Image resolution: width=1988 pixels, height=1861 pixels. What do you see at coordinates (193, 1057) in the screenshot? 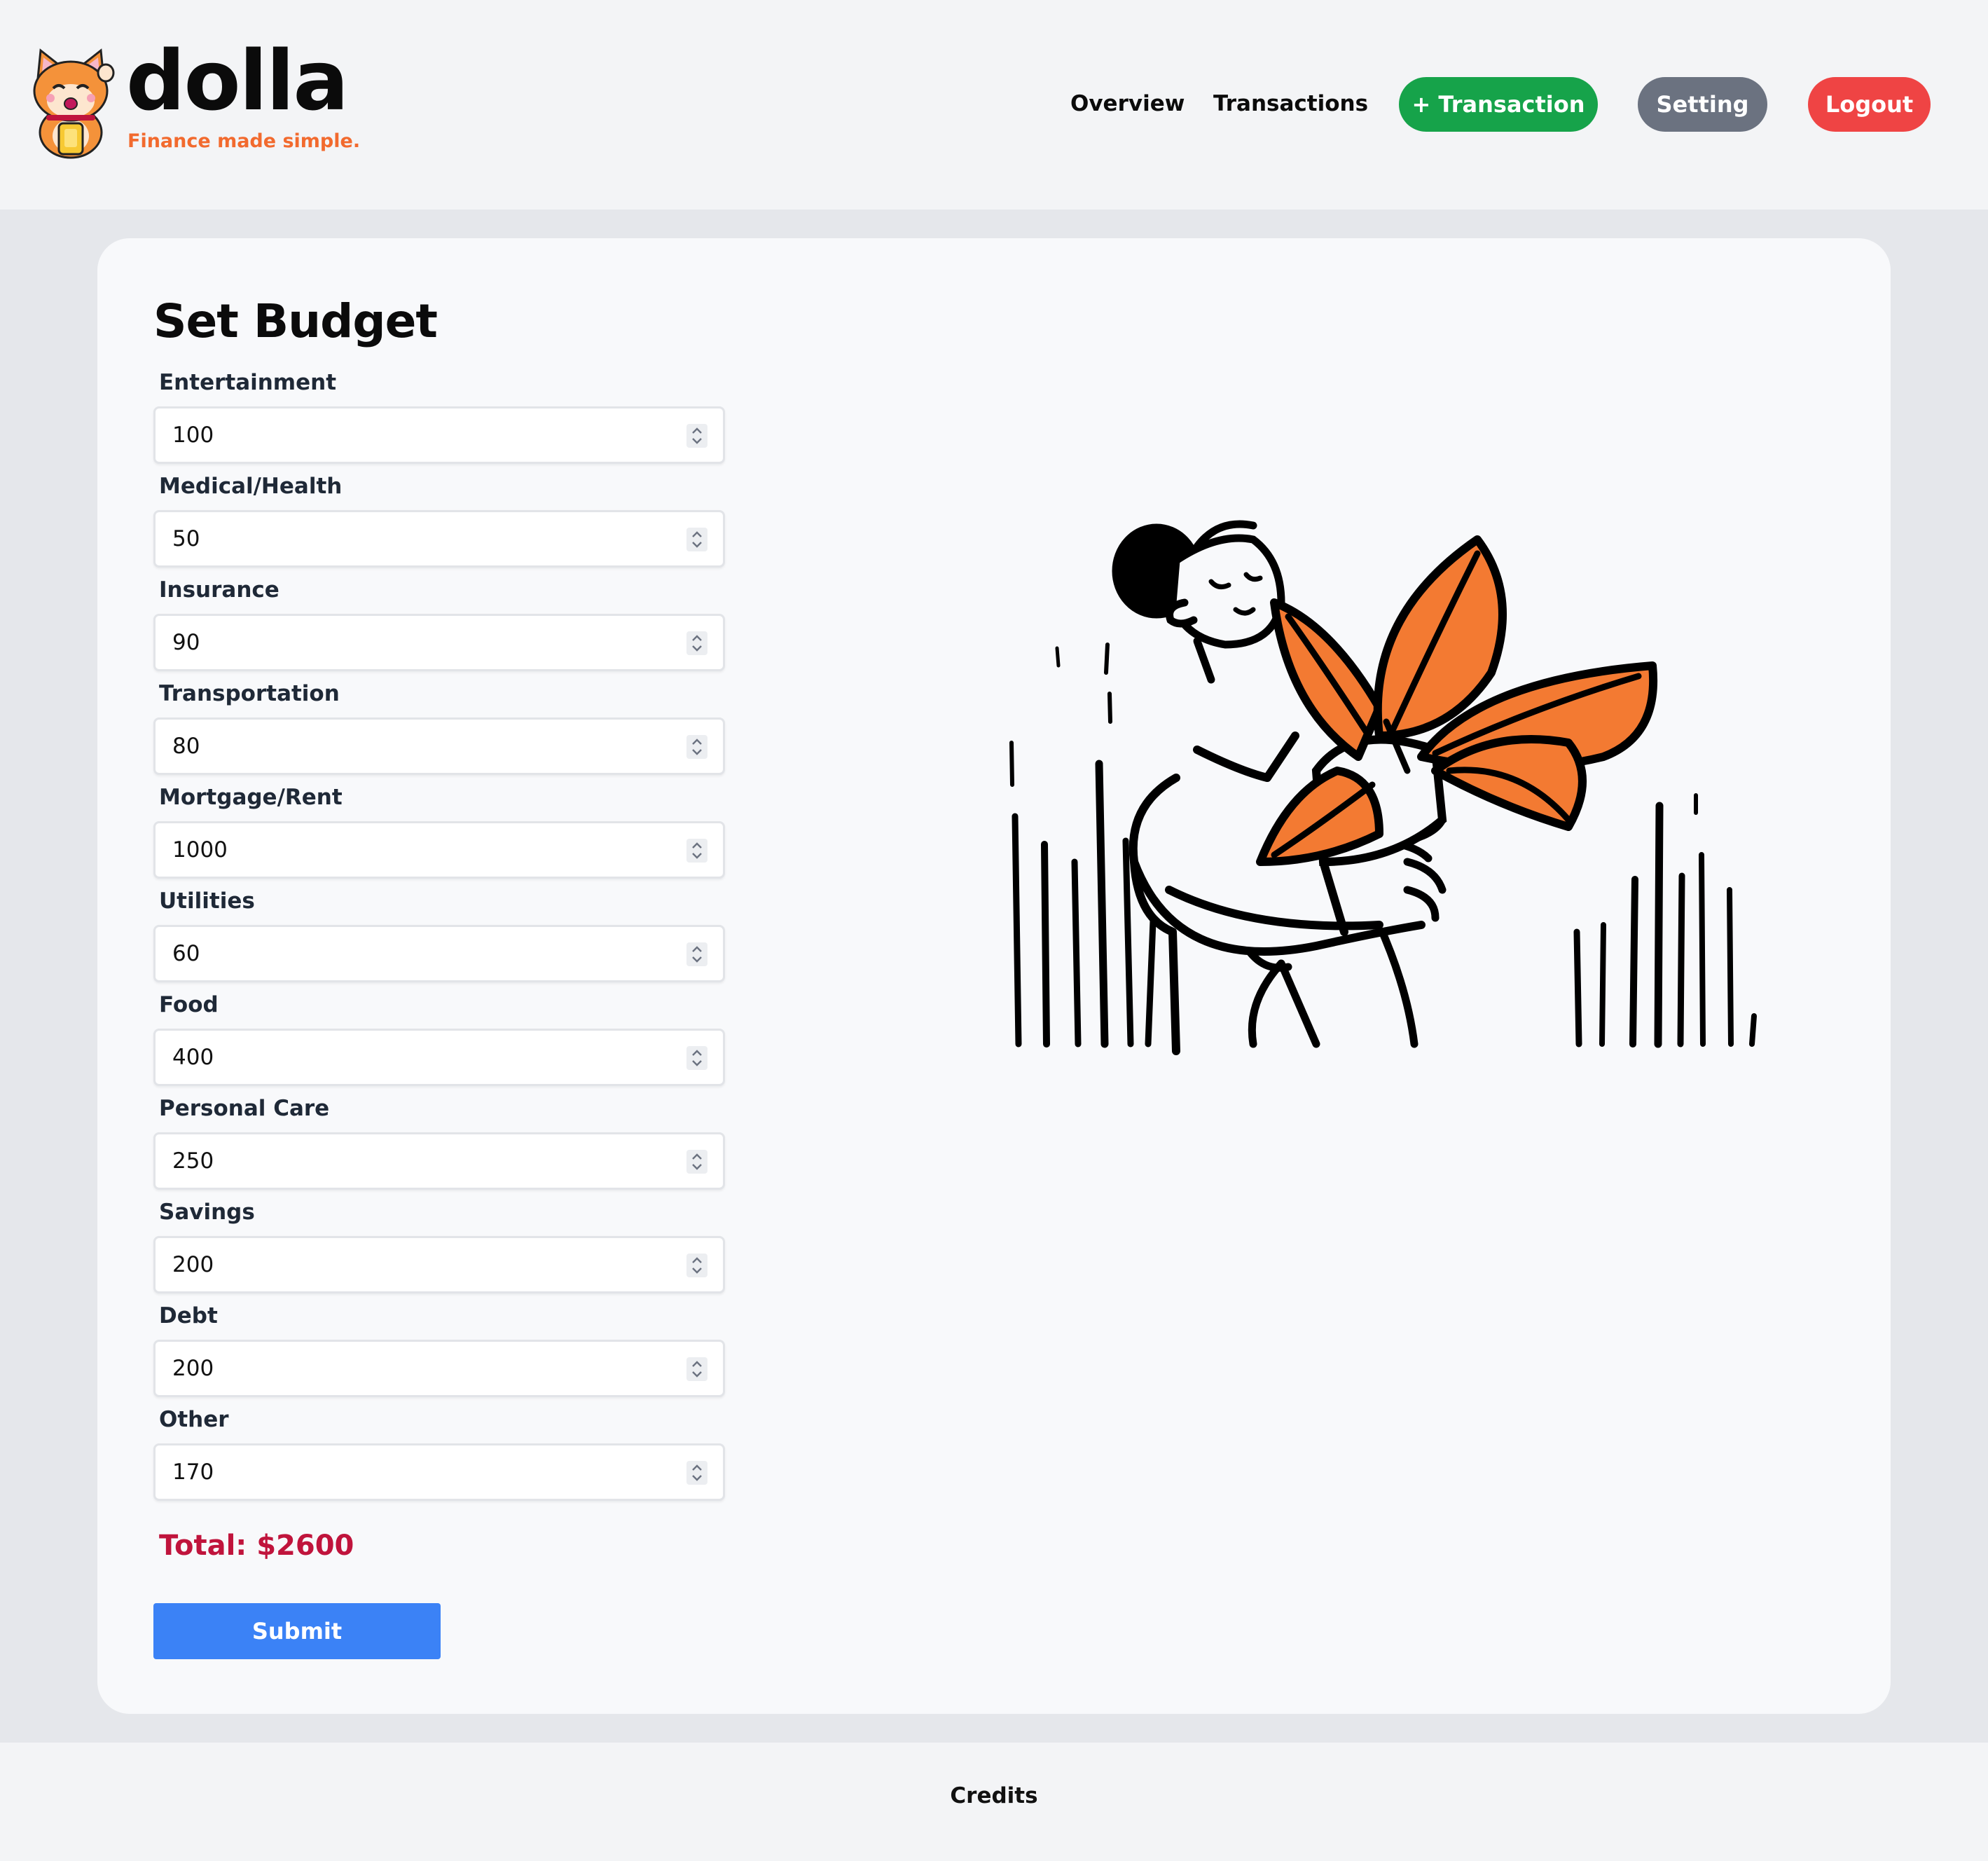
I see `budget-input-value: 400` at bounding box center [193, 1057].